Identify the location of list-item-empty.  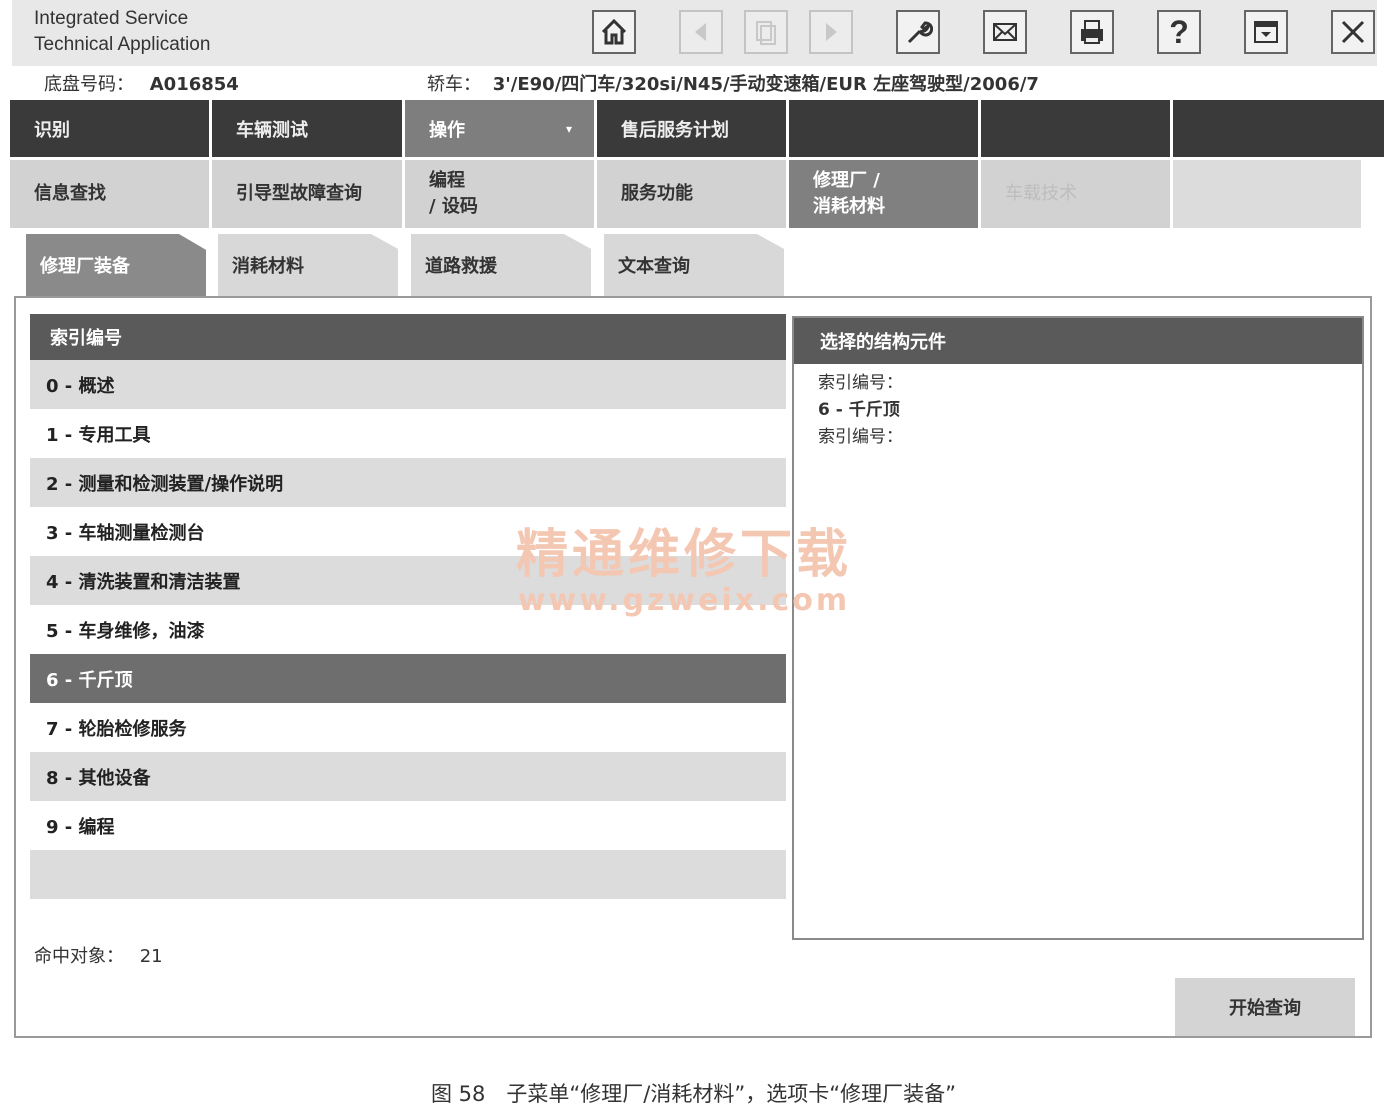
(408, 874).